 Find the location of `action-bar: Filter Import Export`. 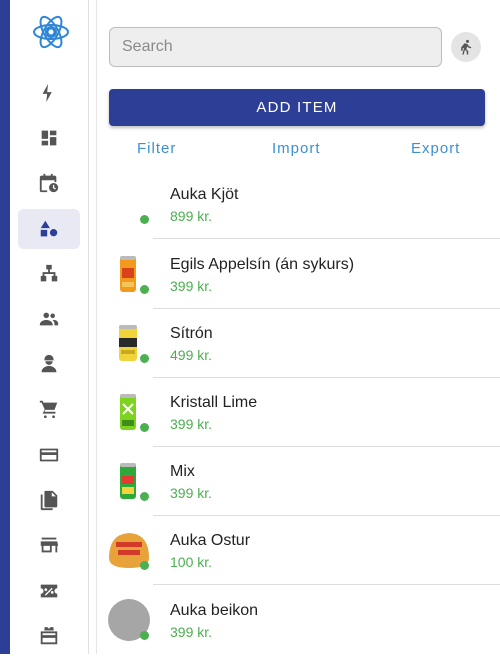

action-bar: Filter Import Export is located at coordinates (298, 150).